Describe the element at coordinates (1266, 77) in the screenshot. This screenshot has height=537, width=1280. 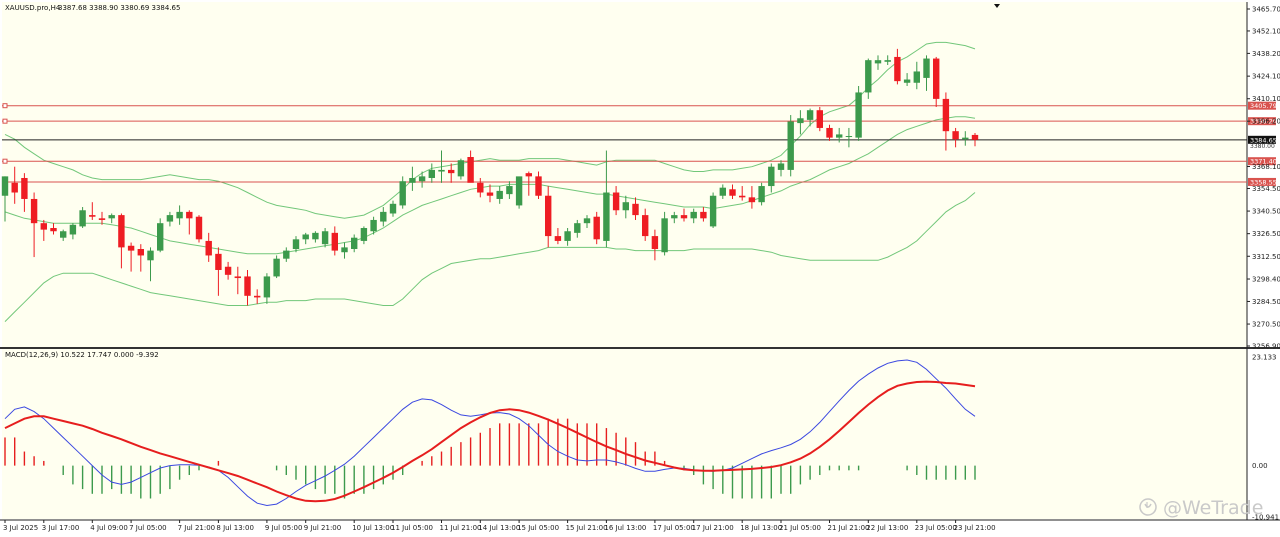
I see `price-tick-label: 3424.10` at that location.